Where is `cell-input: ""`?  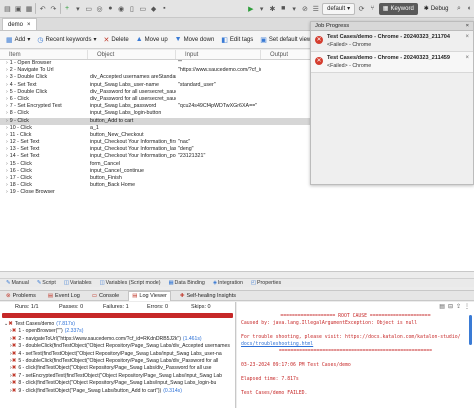 cell-input: "" is located at coordinates (218, 63).